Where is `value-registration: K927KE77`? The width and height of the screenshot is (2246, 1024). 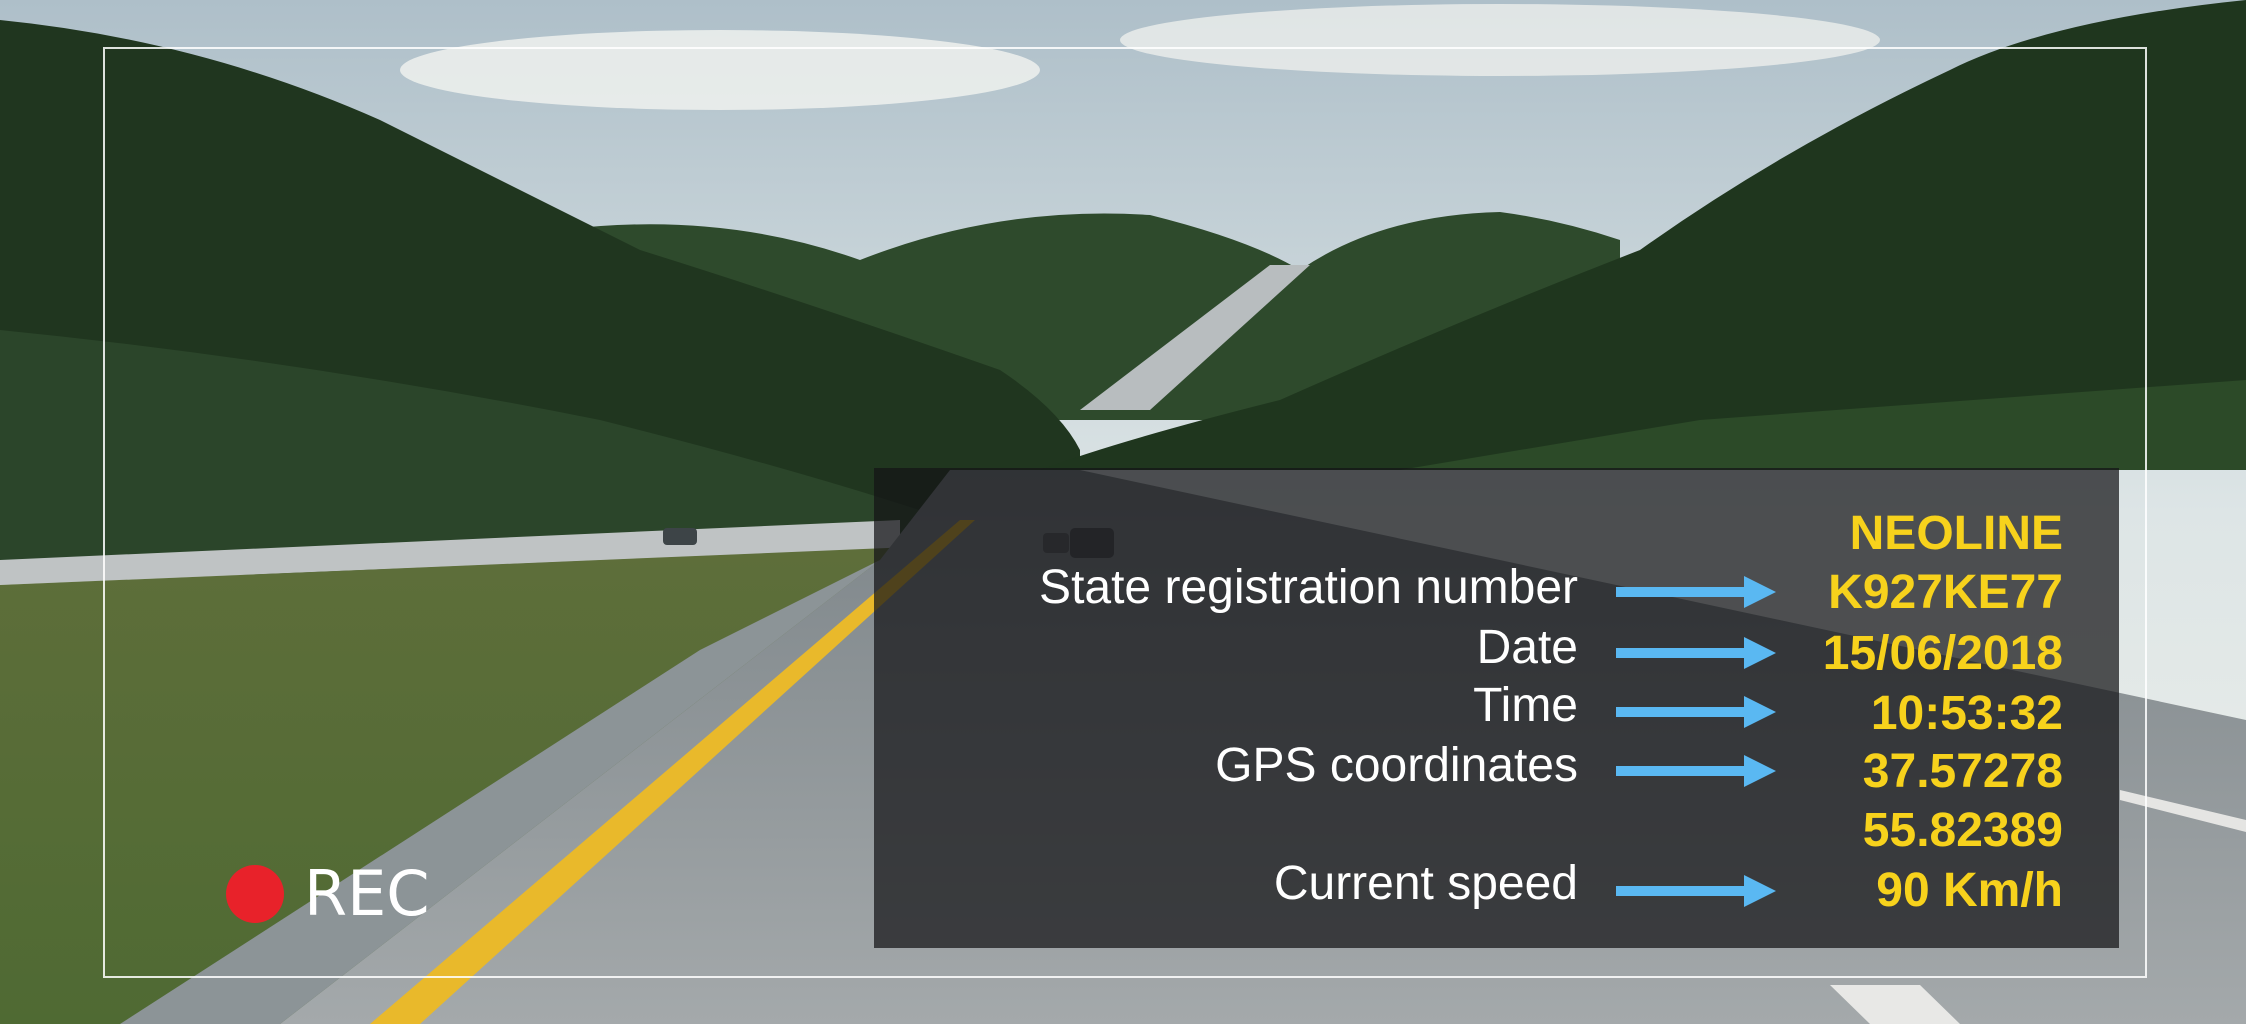
value-registration: K927KE77 is located at coordinates (1945, 592).